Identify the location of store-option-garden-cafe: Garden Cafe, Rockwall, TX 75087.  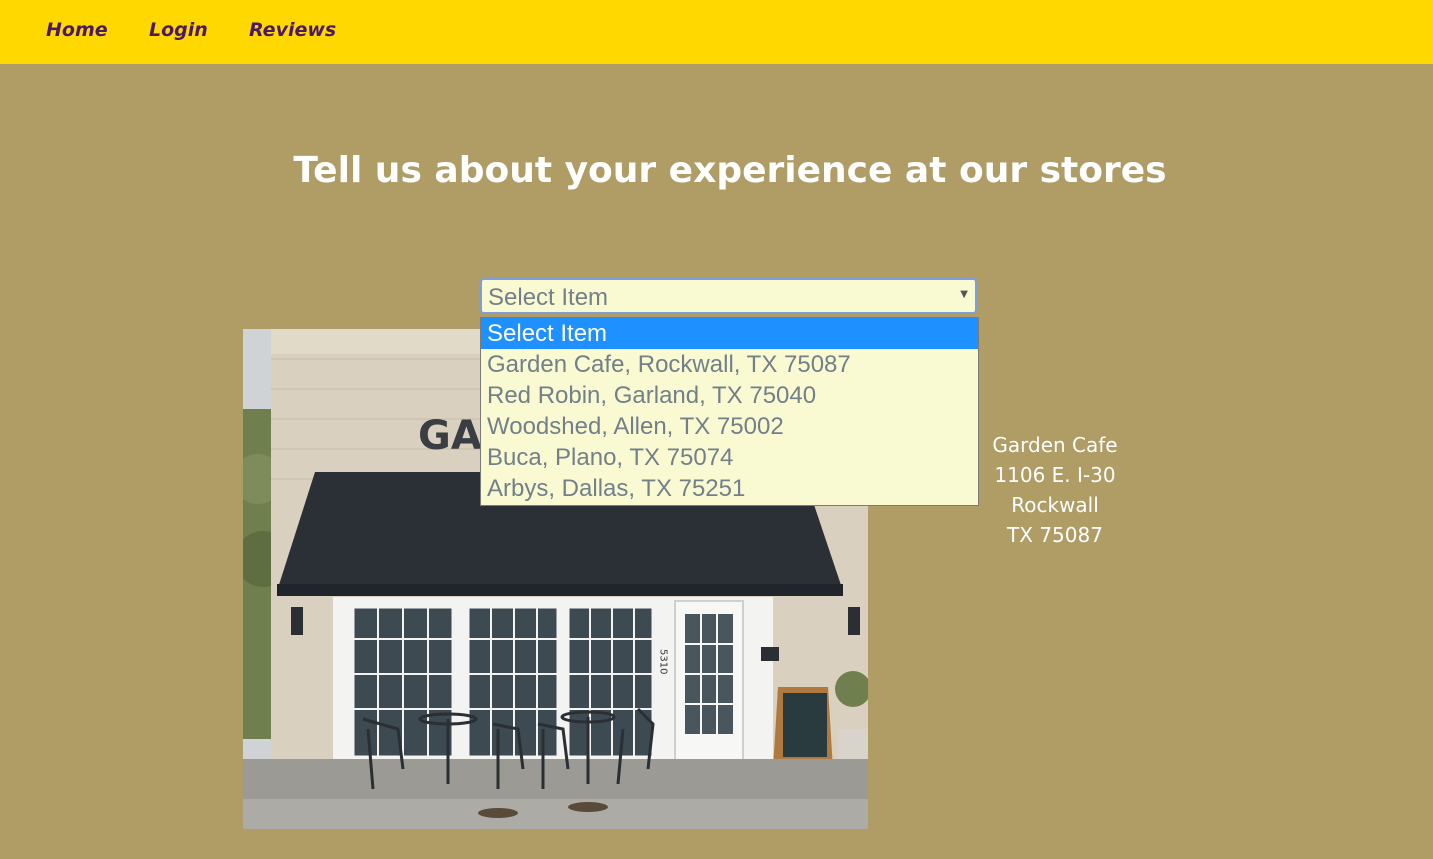
(729, 364).